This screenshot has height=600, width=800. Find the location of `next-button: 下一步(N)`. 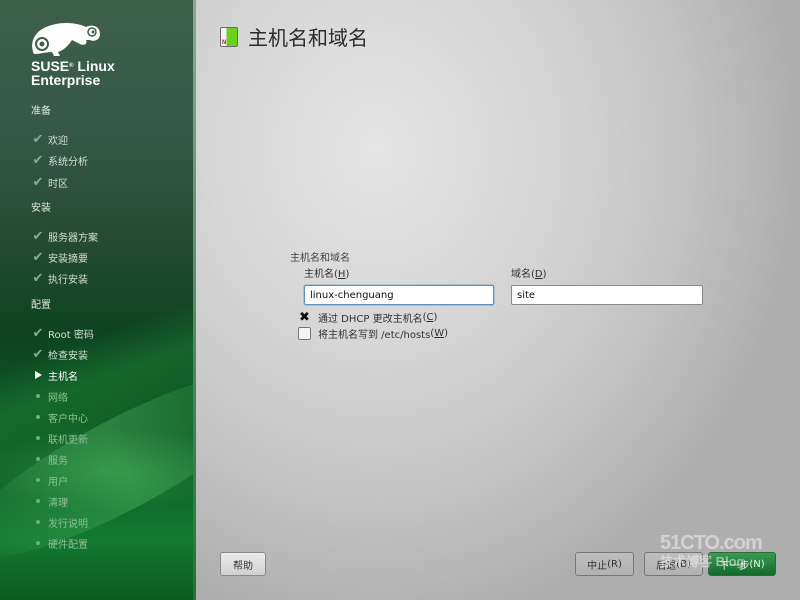

next-button: 下一步(N) is located at coordinates (742, 564).